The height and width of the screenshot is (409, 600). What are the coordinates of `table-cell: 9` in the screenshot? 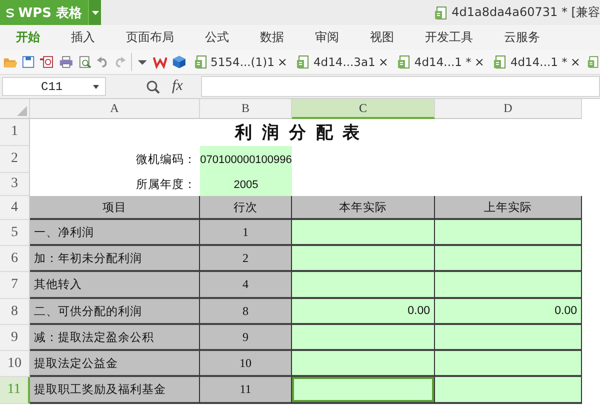 It's located at (246, 338).